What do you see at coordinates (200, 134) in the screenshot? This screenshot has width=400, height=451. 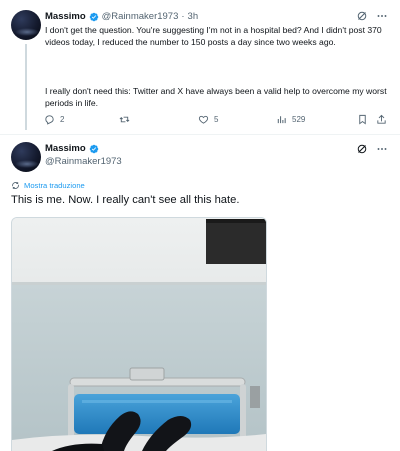 I see `divider` at bounding box center [200, 134].